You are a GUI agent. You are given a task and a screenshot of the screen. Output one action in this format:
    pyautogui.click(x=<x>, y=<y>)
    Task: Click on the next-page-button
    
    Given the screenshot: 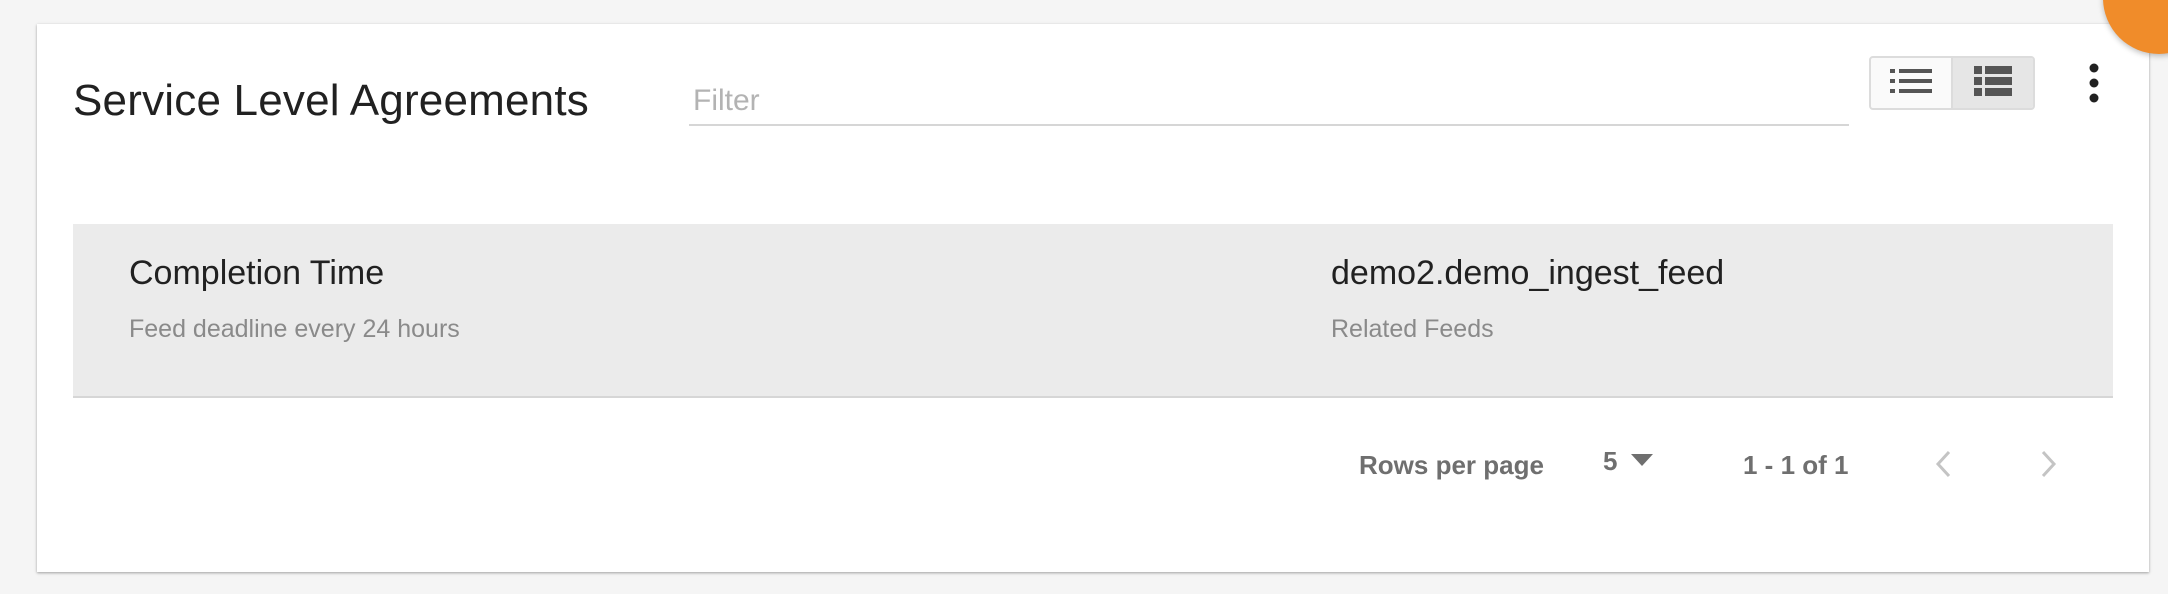 What is the action you would take?
    pyautogui.click(x=2049, y=466)
    